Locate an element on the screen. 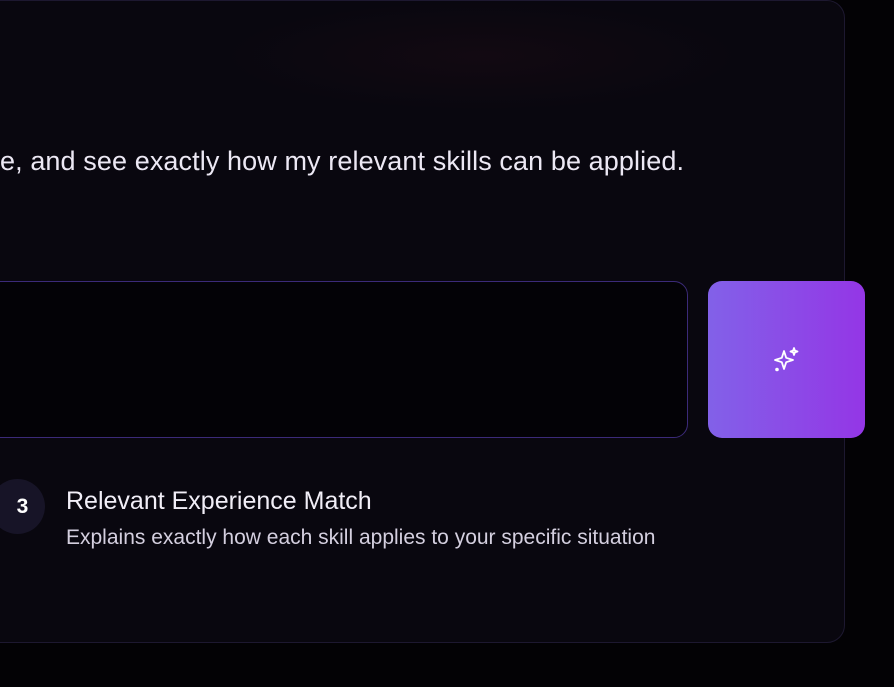 This screenshot has height=687, width=894. sparkles-icon is located at coordinates (787, 360).